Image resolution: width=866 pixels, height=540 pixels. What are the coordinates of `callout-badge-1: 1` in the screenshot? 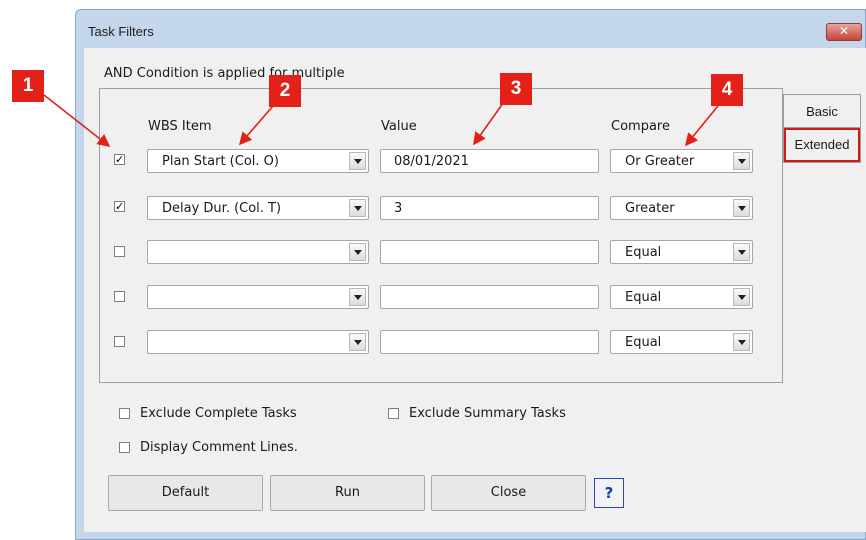 It's located at (28, 86).